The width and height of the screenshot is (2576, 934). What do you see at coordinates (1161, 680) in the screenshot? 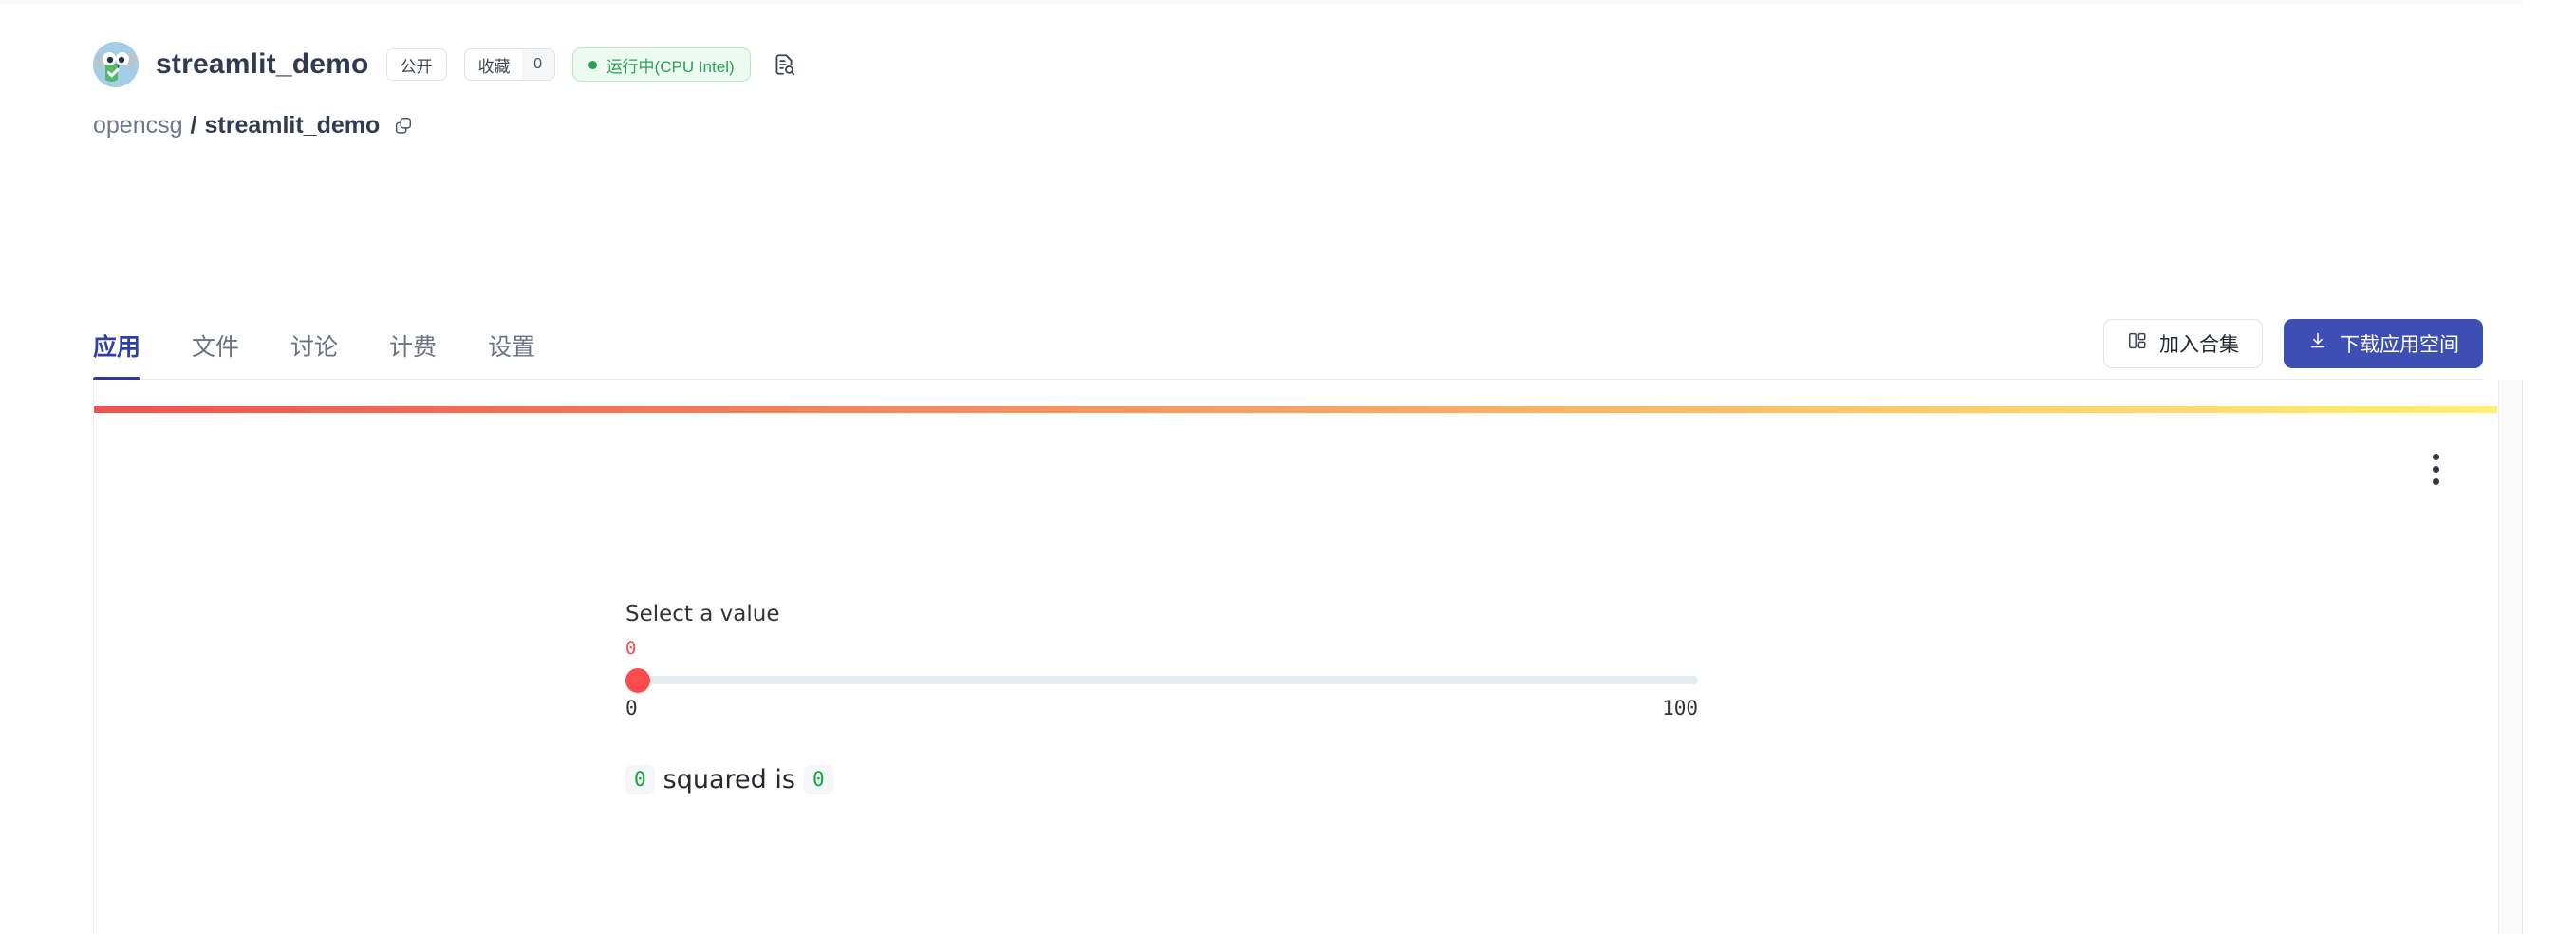
I see `slider-track` at bounding box center [1161, 680].